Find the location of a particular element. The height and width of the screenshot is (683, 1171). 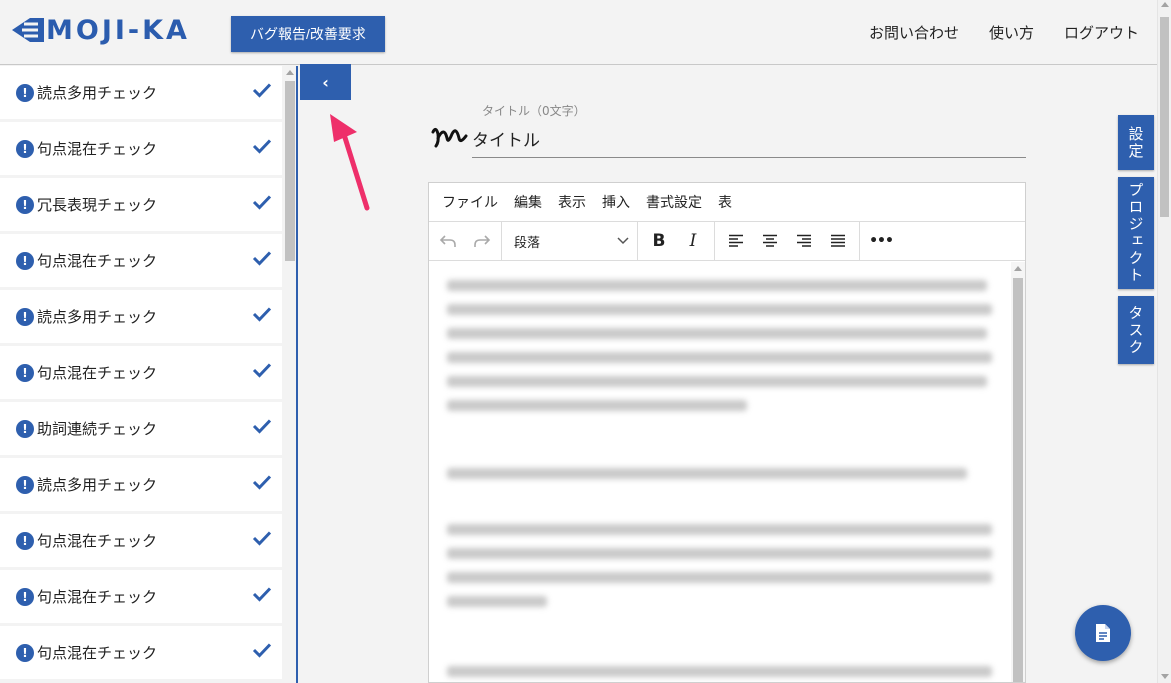

collapse-sidebar-button: ‹ is located at coordinates (325, 82).